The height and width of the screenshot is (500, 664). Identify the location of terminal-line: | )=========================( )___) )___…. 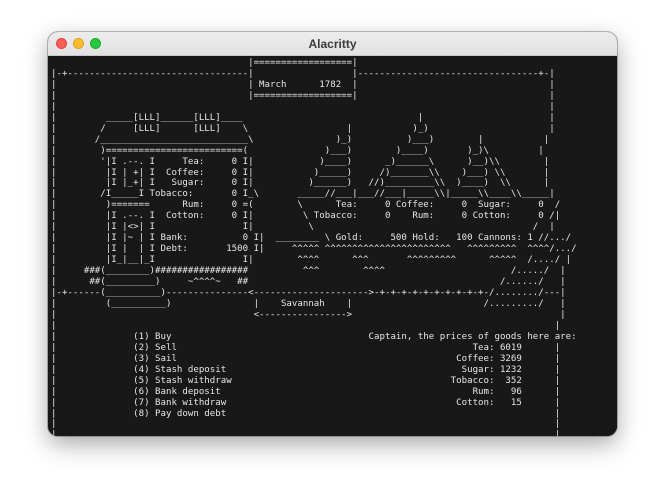
(297, 150).